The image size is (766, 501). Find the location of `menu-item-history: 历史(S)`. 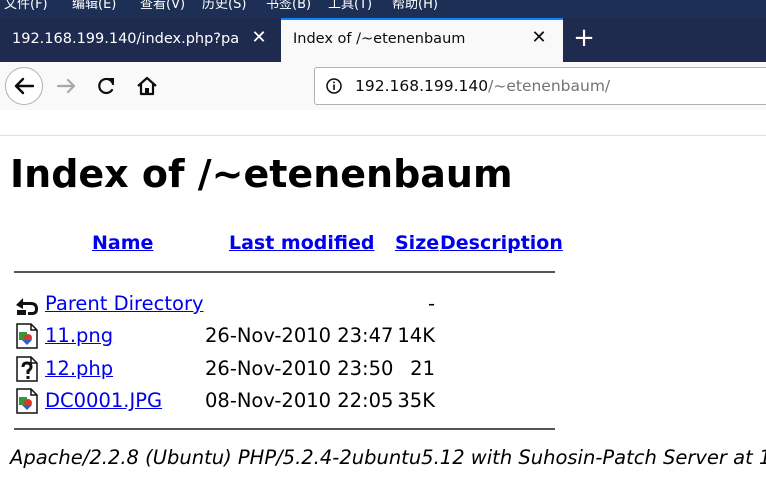

menu-item-history: 历史(S) is located at coordinates (224, 6).